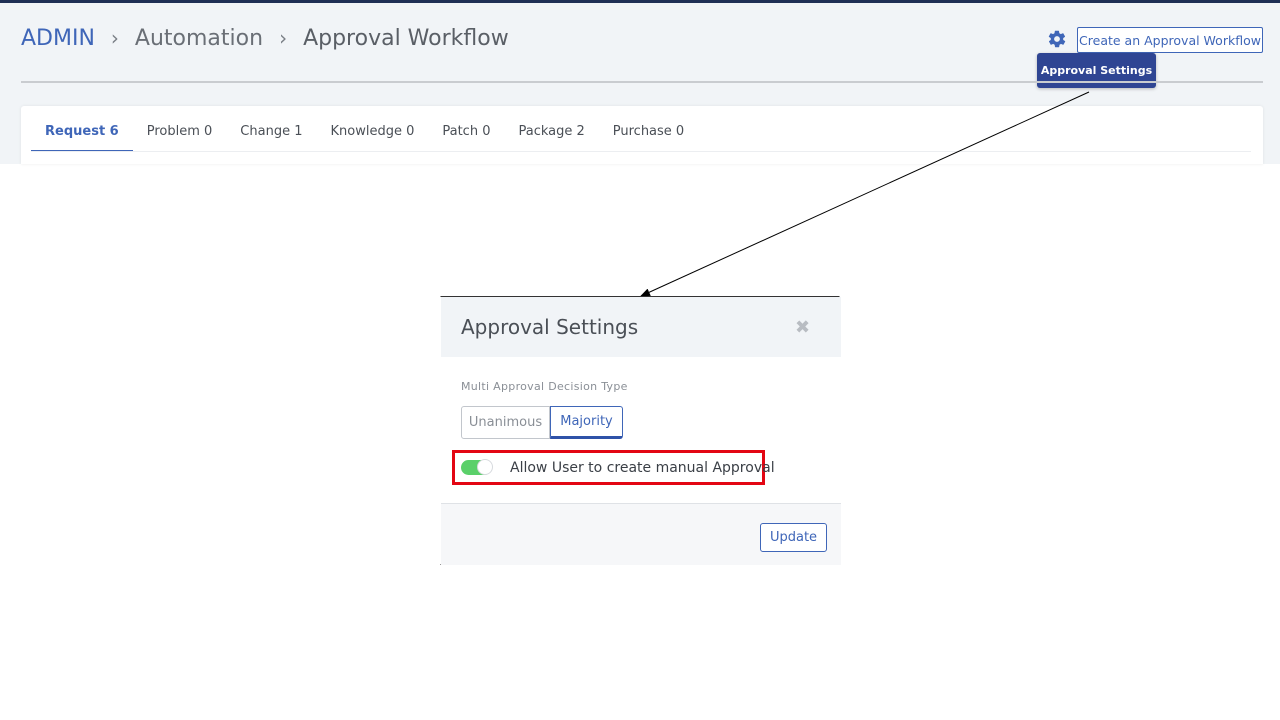 The image size is (1280, 720). What do you see at coordinates (265, 38) in the screenshot?
I see `breadcrumb: ADMIN › Automation › Approval Workflow` at bounding box center [265, 38].